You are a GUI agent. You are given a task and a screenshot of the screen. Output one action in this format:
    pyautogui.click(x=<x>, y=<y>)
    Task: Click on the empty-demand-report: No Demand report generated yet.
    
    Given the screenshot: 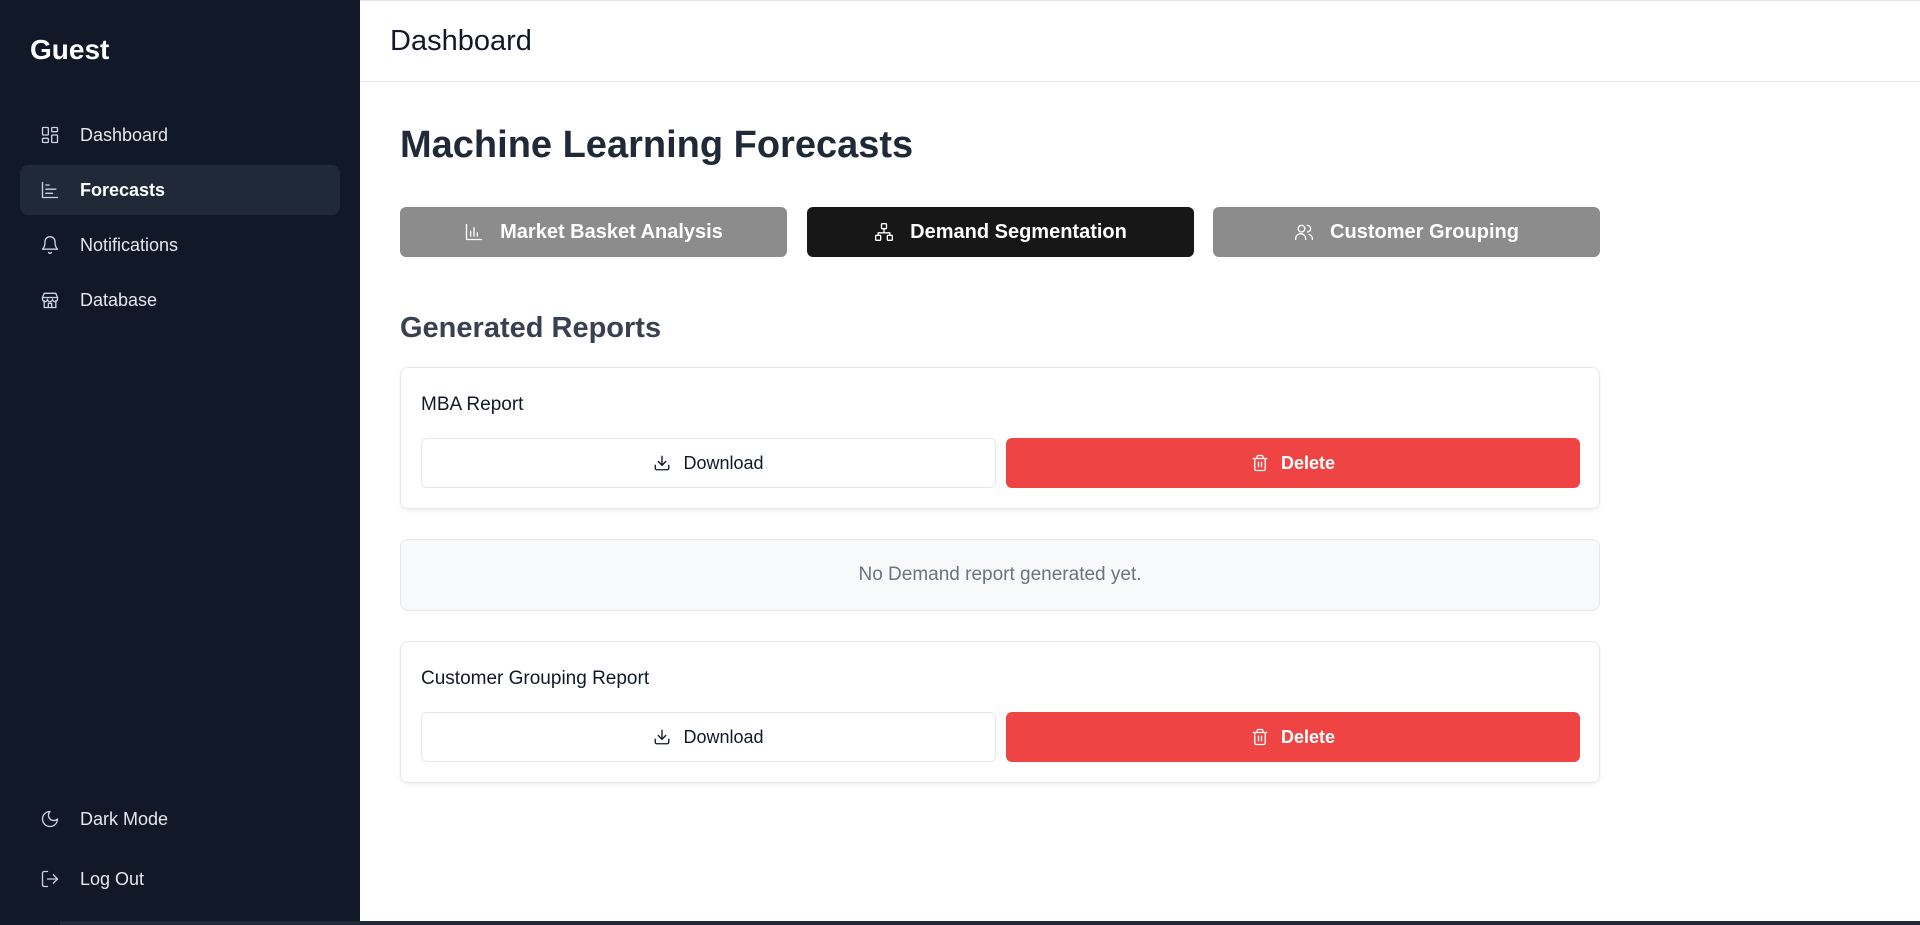 What is the action you would take?
    pyautogui.click(x=1000, y=575)
    